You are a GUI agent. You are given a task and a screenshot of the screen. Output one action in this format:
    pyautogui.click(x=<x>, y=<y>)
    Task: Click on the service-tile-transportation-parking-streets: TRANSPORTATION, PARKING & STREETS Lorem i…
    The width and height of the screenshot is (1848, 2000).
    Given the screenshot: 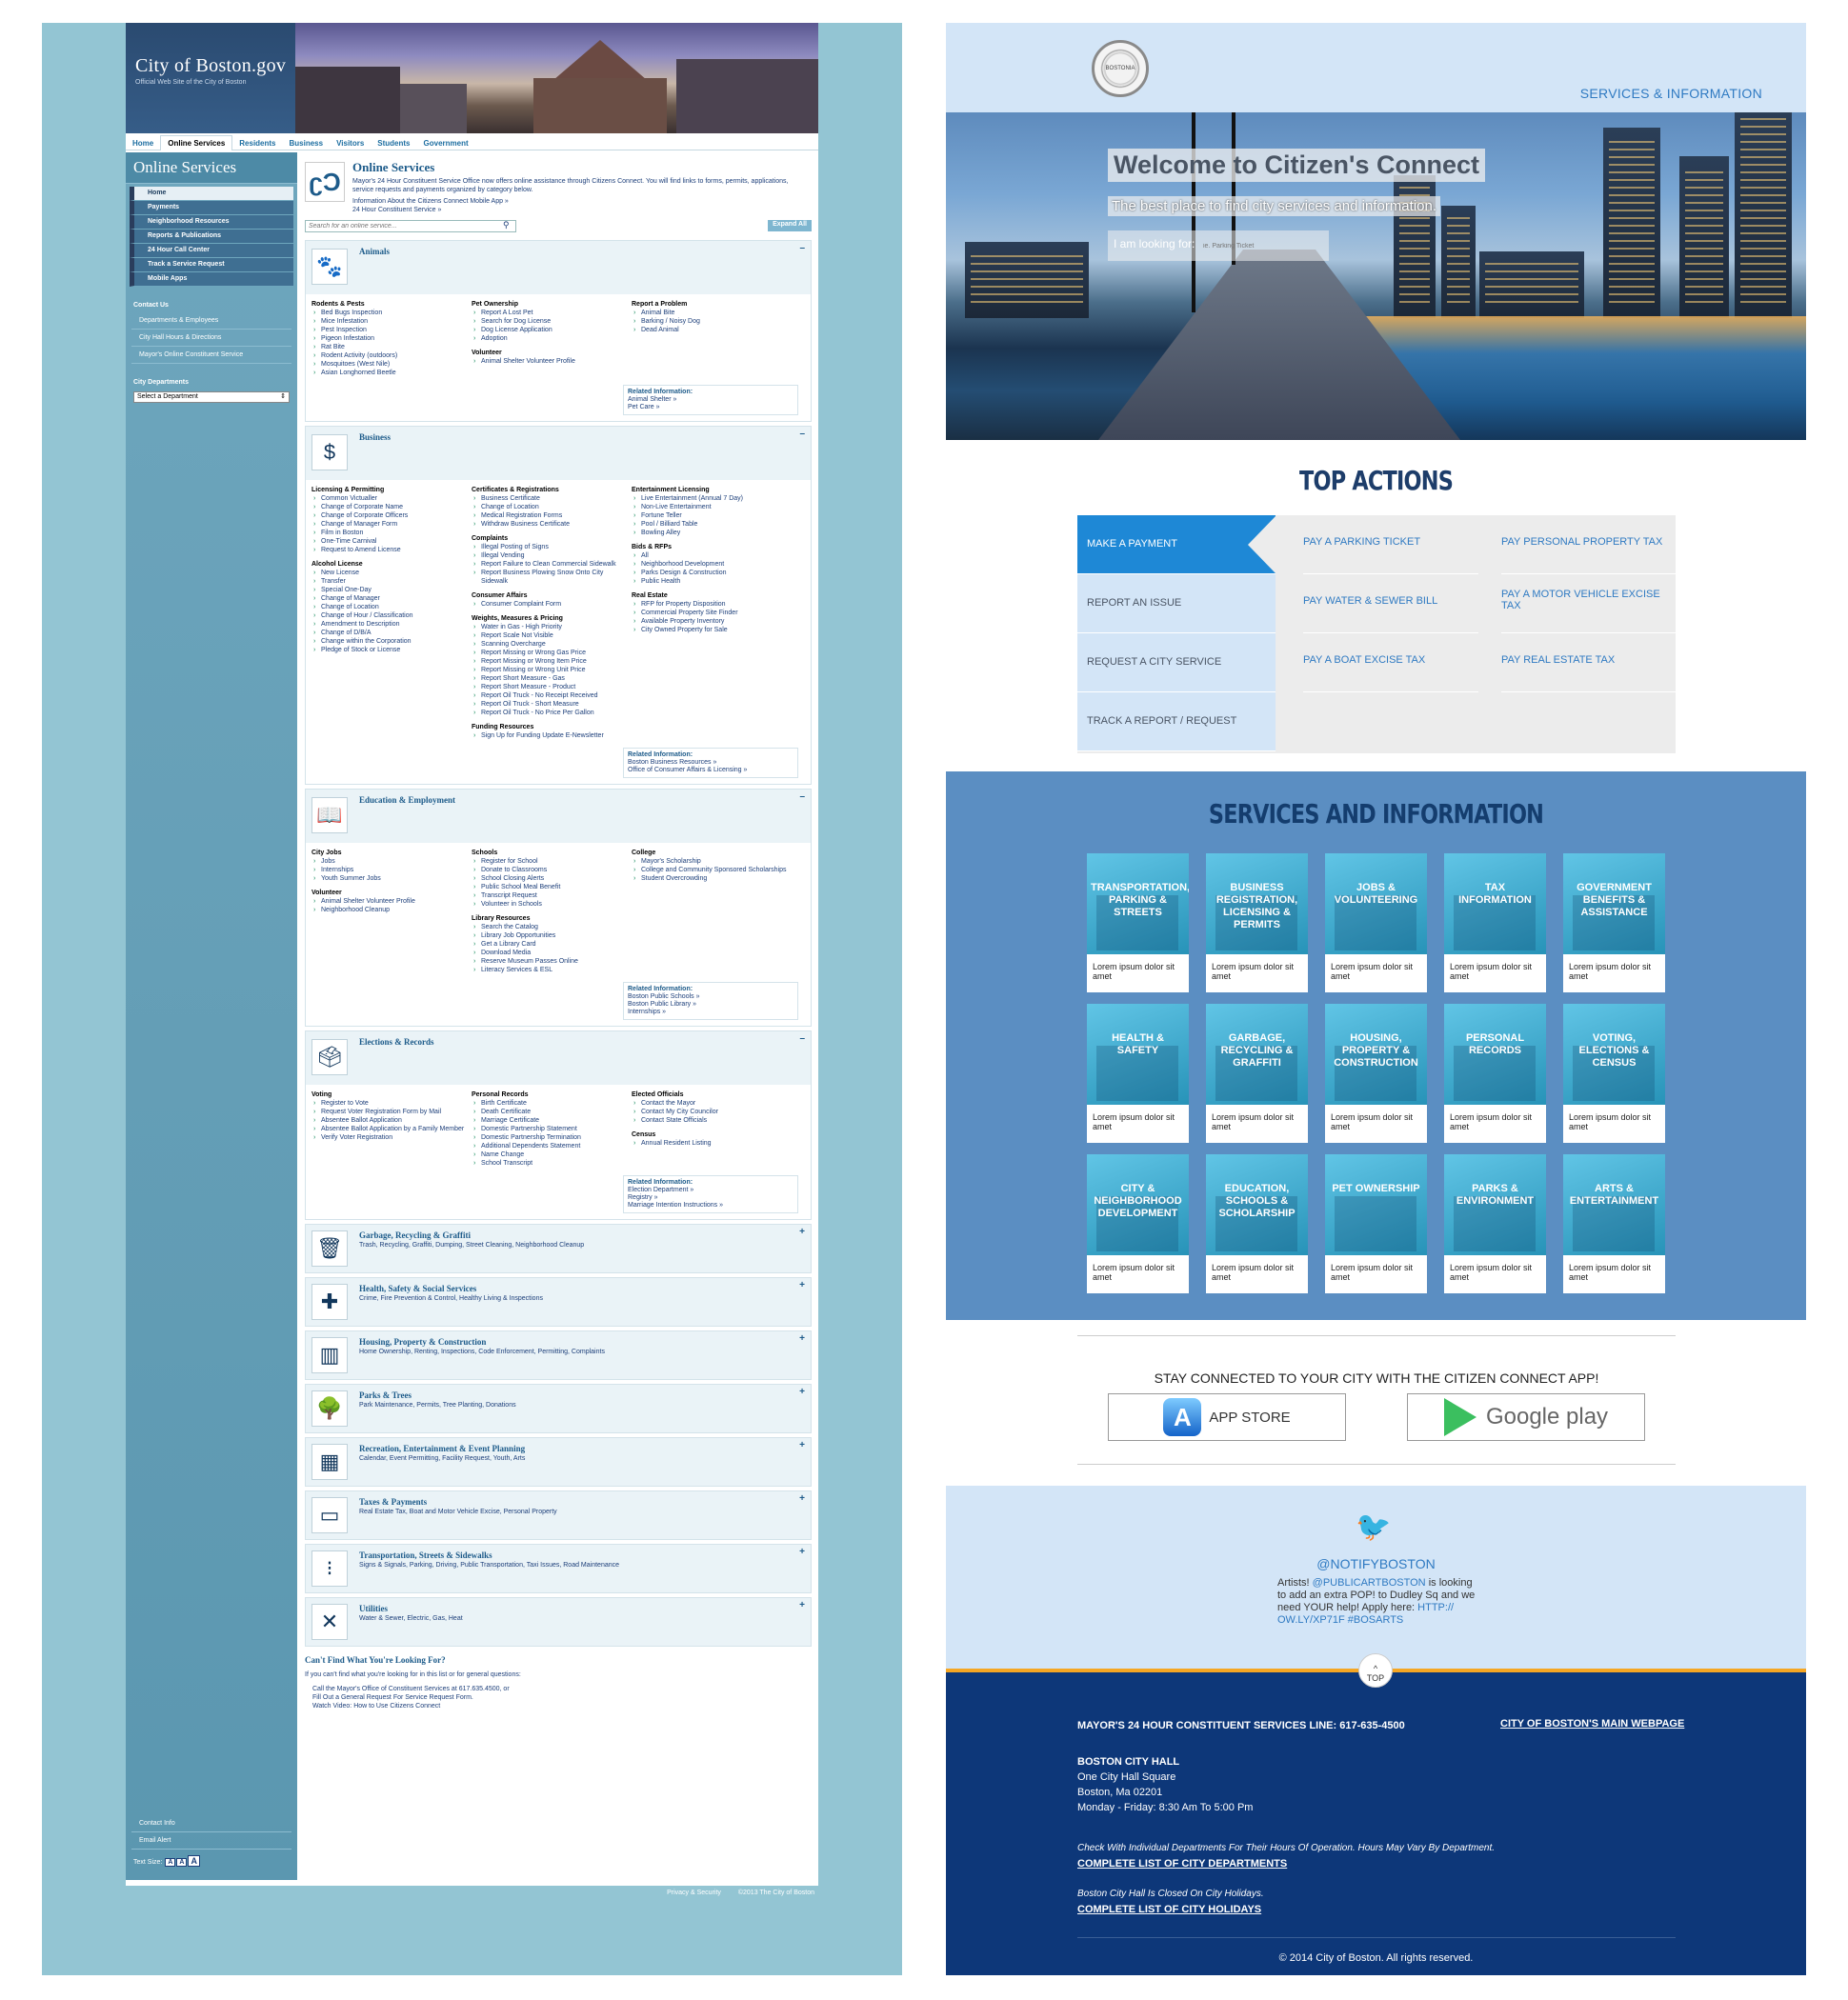 What is the action you would take?
    pyautogui.click(x=1138, y=922)
    